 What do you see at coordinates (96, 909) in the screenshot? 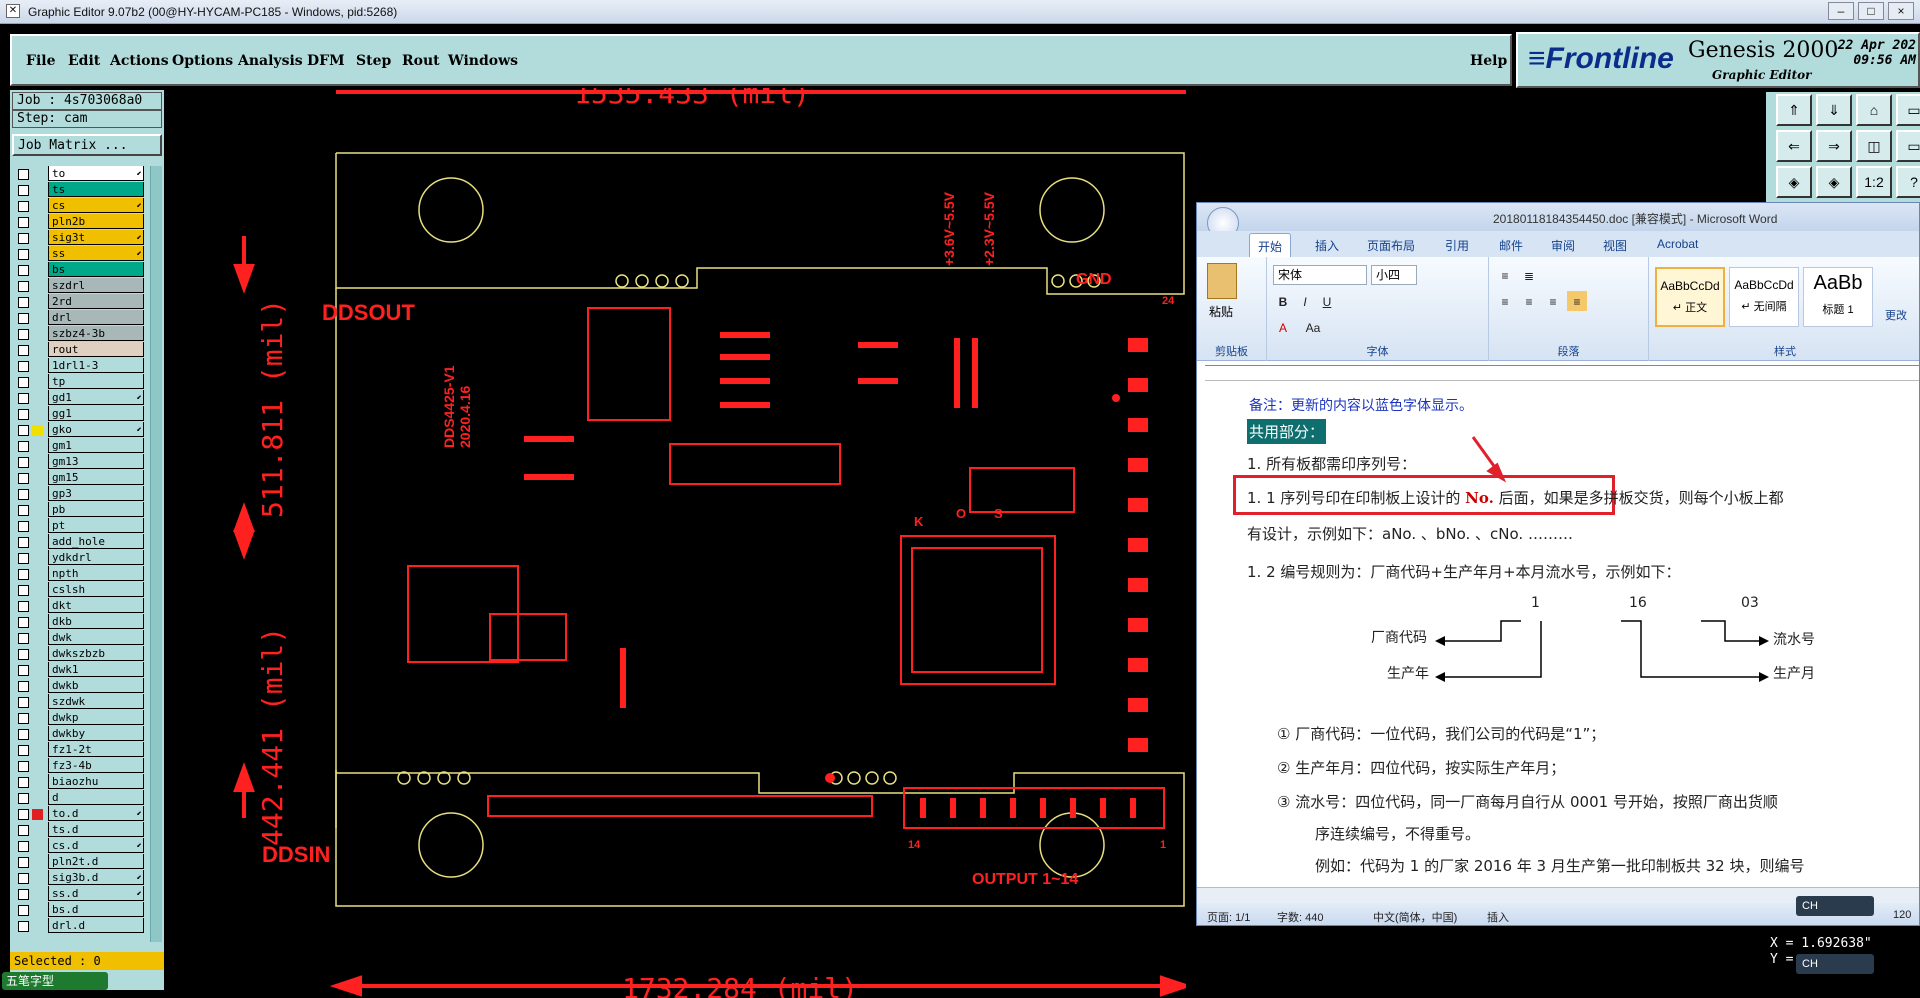
I see `layer-name: bs.d` at bounding box center [96, 909].